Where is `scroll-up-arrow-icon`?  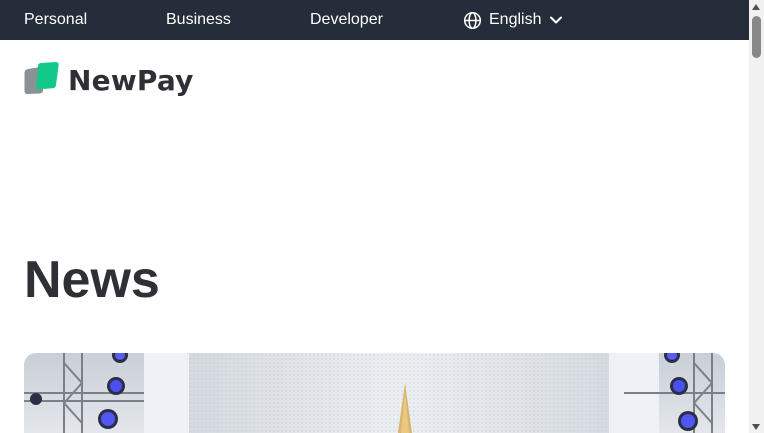
scroll-up-arrow-icon is located at coordinates (756, 7).